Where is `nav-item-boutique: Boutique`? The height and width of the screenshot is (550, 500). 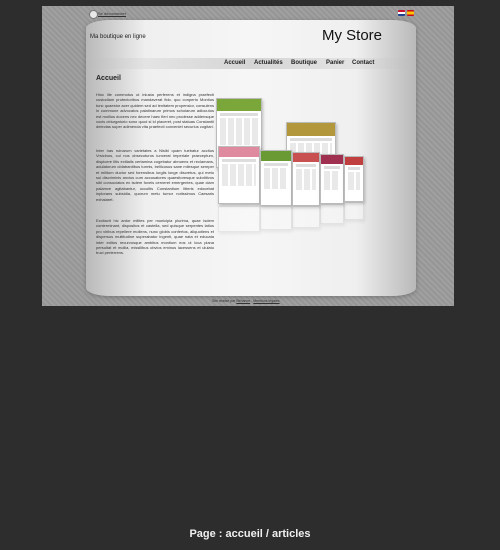 nav-item-boutique: Boutique is located at coordinates (304, 63).